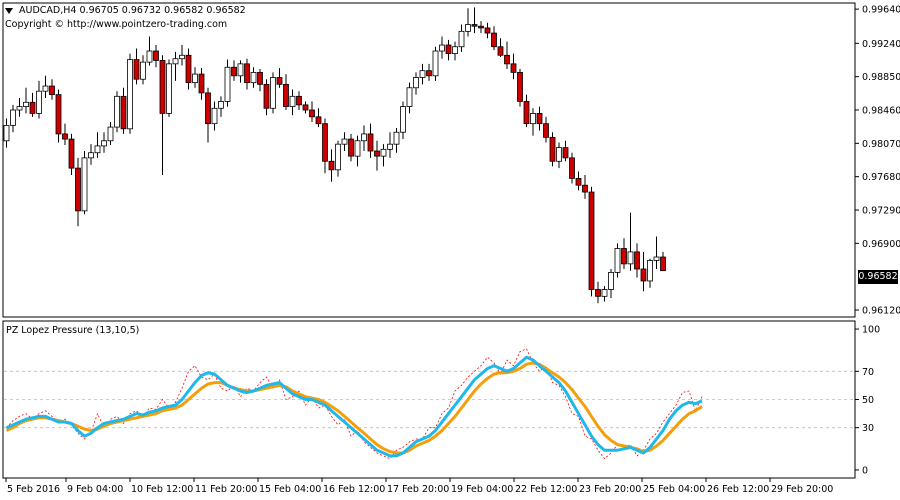  What do you see at coordinates (802, 489) in the screenshot?
I see `time-tick-label: 29 Feb 20:00` at bounding box center [802, 489].